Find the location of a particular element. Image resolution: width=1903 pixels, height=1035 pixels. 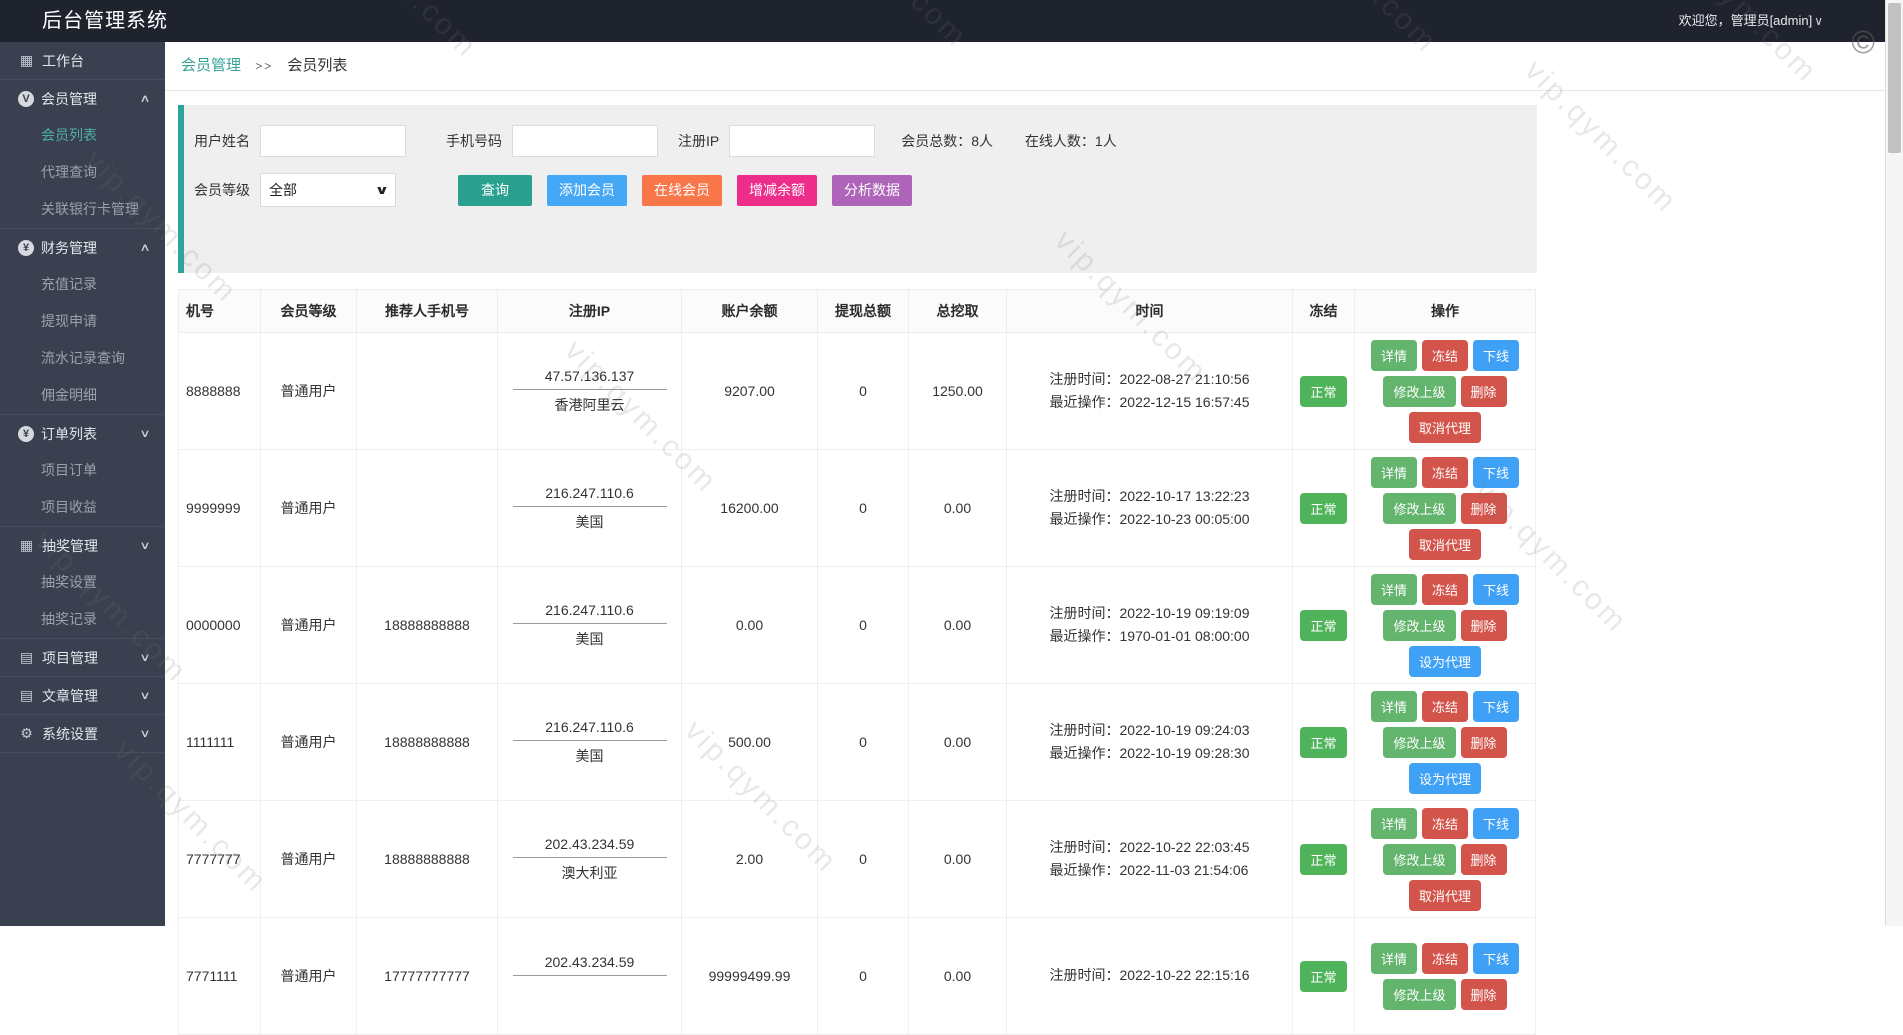

sidebar-subitem: 会员列表 is located at coordinates (82, 135).